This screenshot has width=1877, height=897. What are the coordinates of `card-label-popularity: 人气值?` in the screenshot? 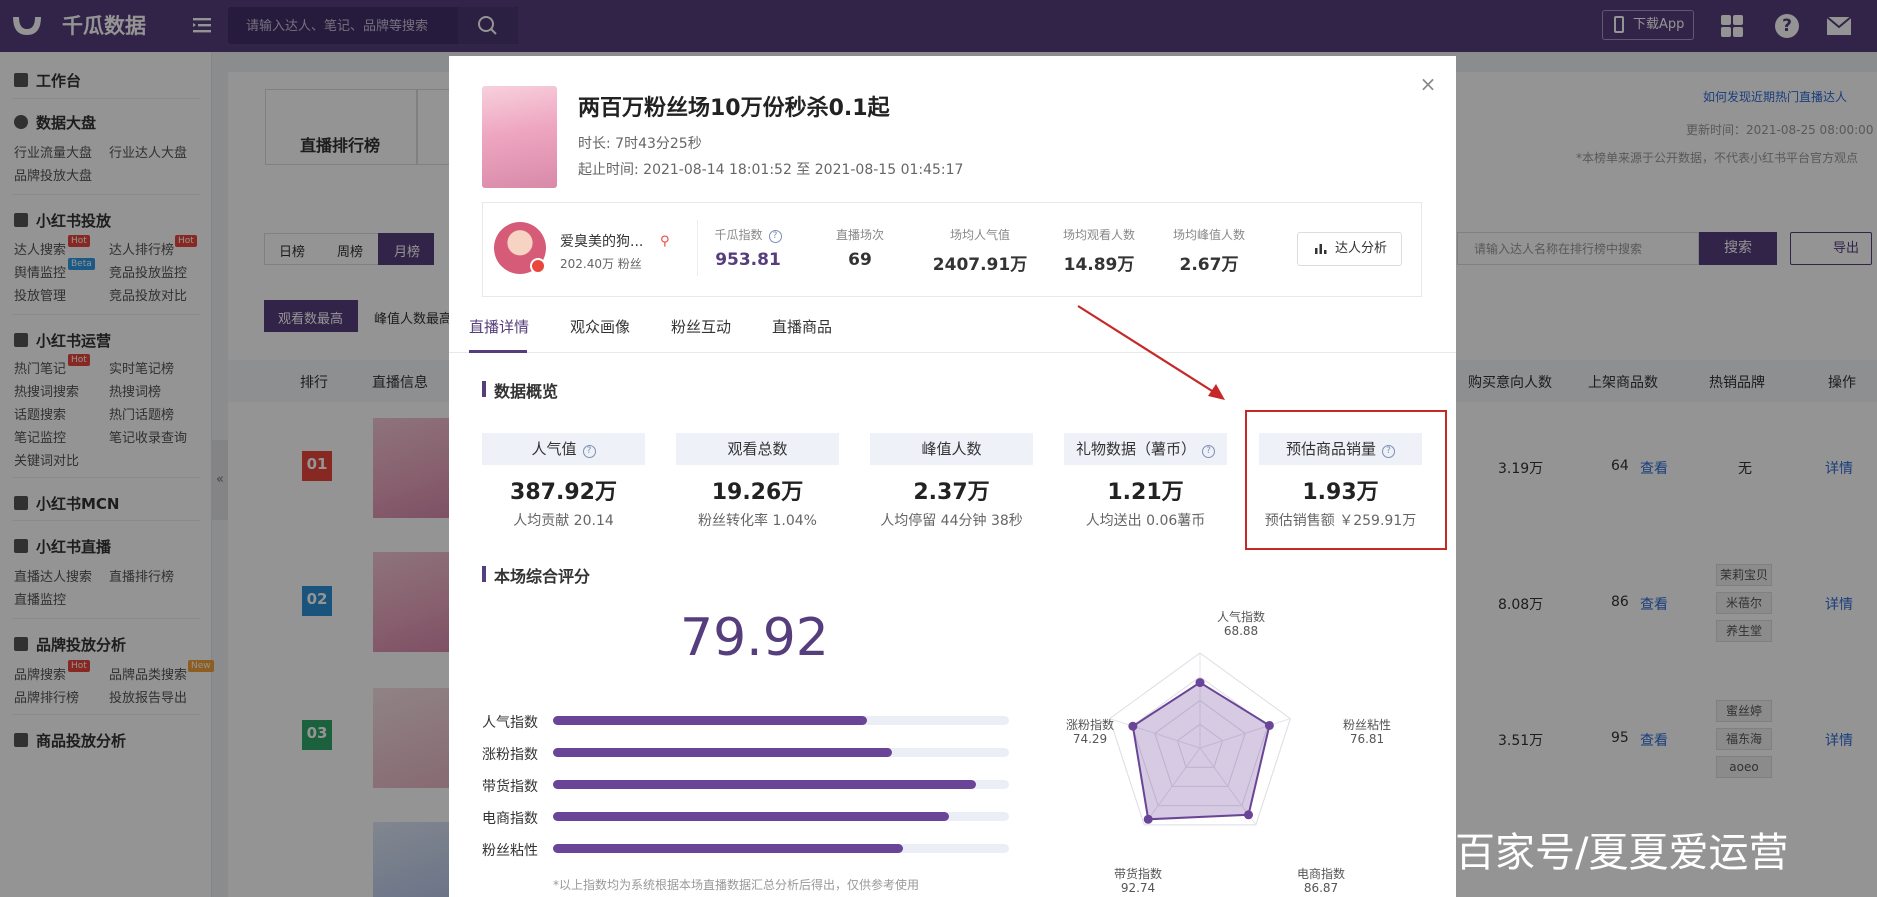 It's located at (563, 449).